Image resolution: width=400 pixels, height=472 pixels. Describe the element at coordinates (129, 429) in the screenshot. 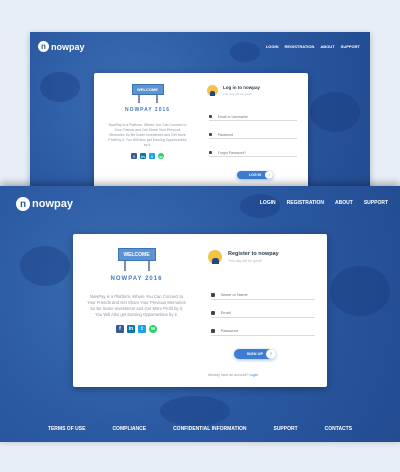

I see `footer-compliance: COMPLIANCE` at that location.